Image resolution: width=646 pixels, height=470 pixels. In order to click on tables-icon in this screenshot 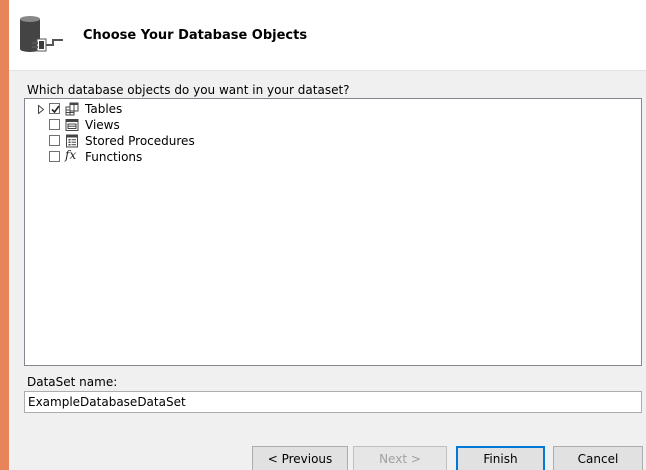, I will do `click(72, 109)`.